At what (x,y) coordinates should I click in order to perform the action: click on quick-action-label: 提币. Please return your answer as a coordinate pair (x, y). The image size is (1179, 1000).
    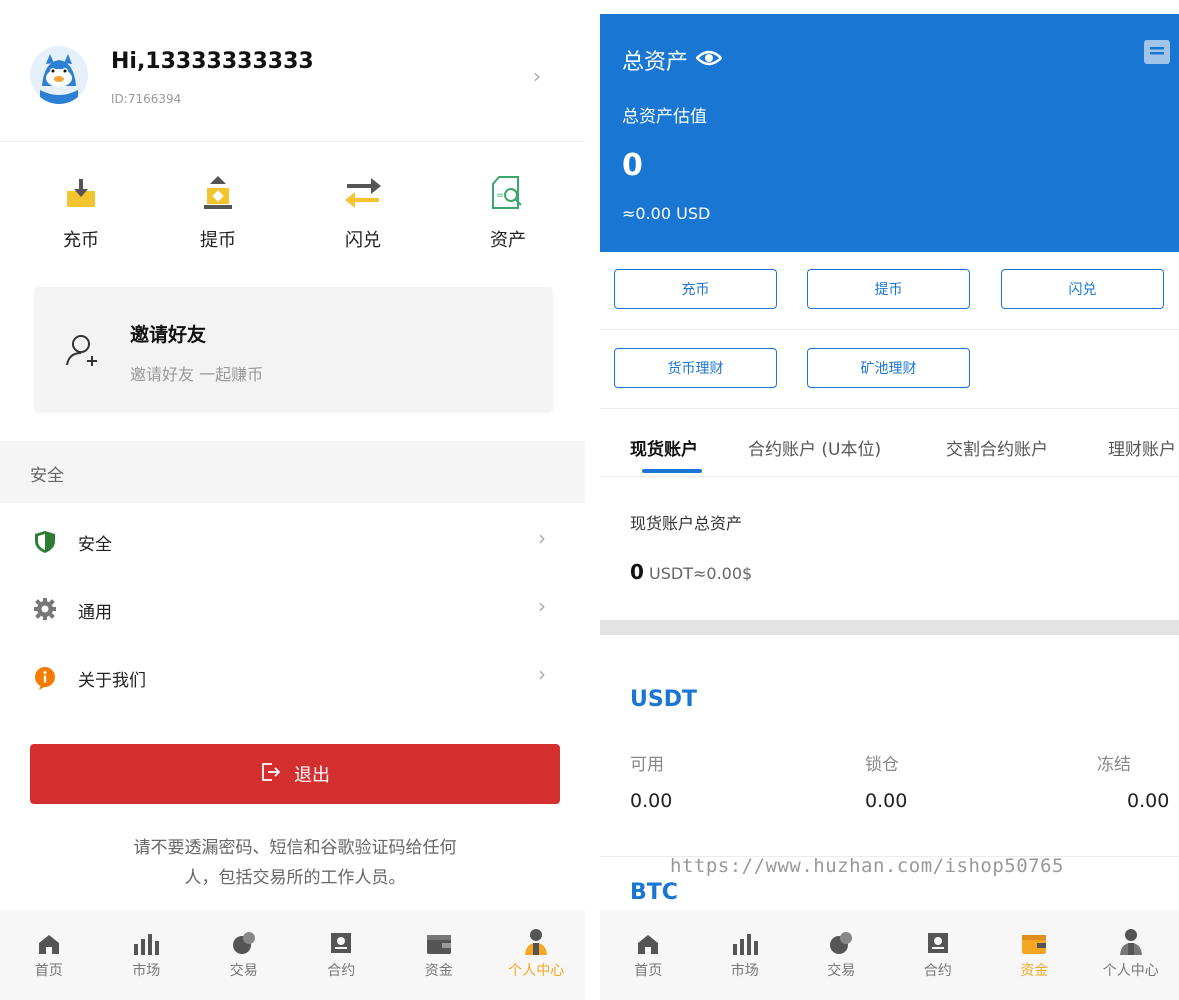
    Looking at the image, I should click on (218, 240).